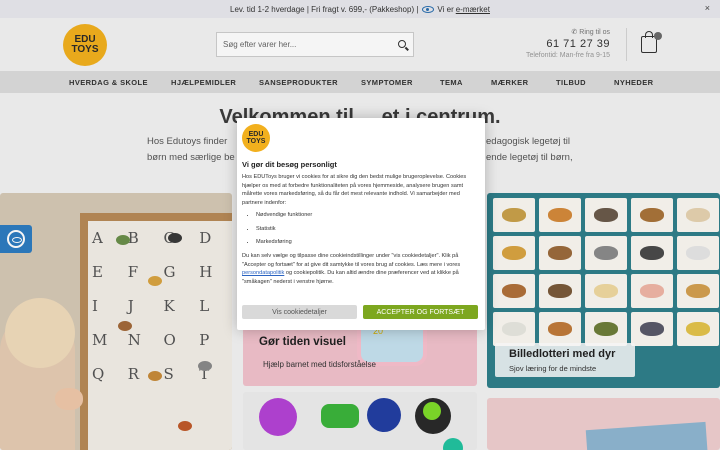 Image resolution: width=720 pixels, height=450 pixels. I want to click on cookie-purpose-item: Statistik, so click(284, 232).